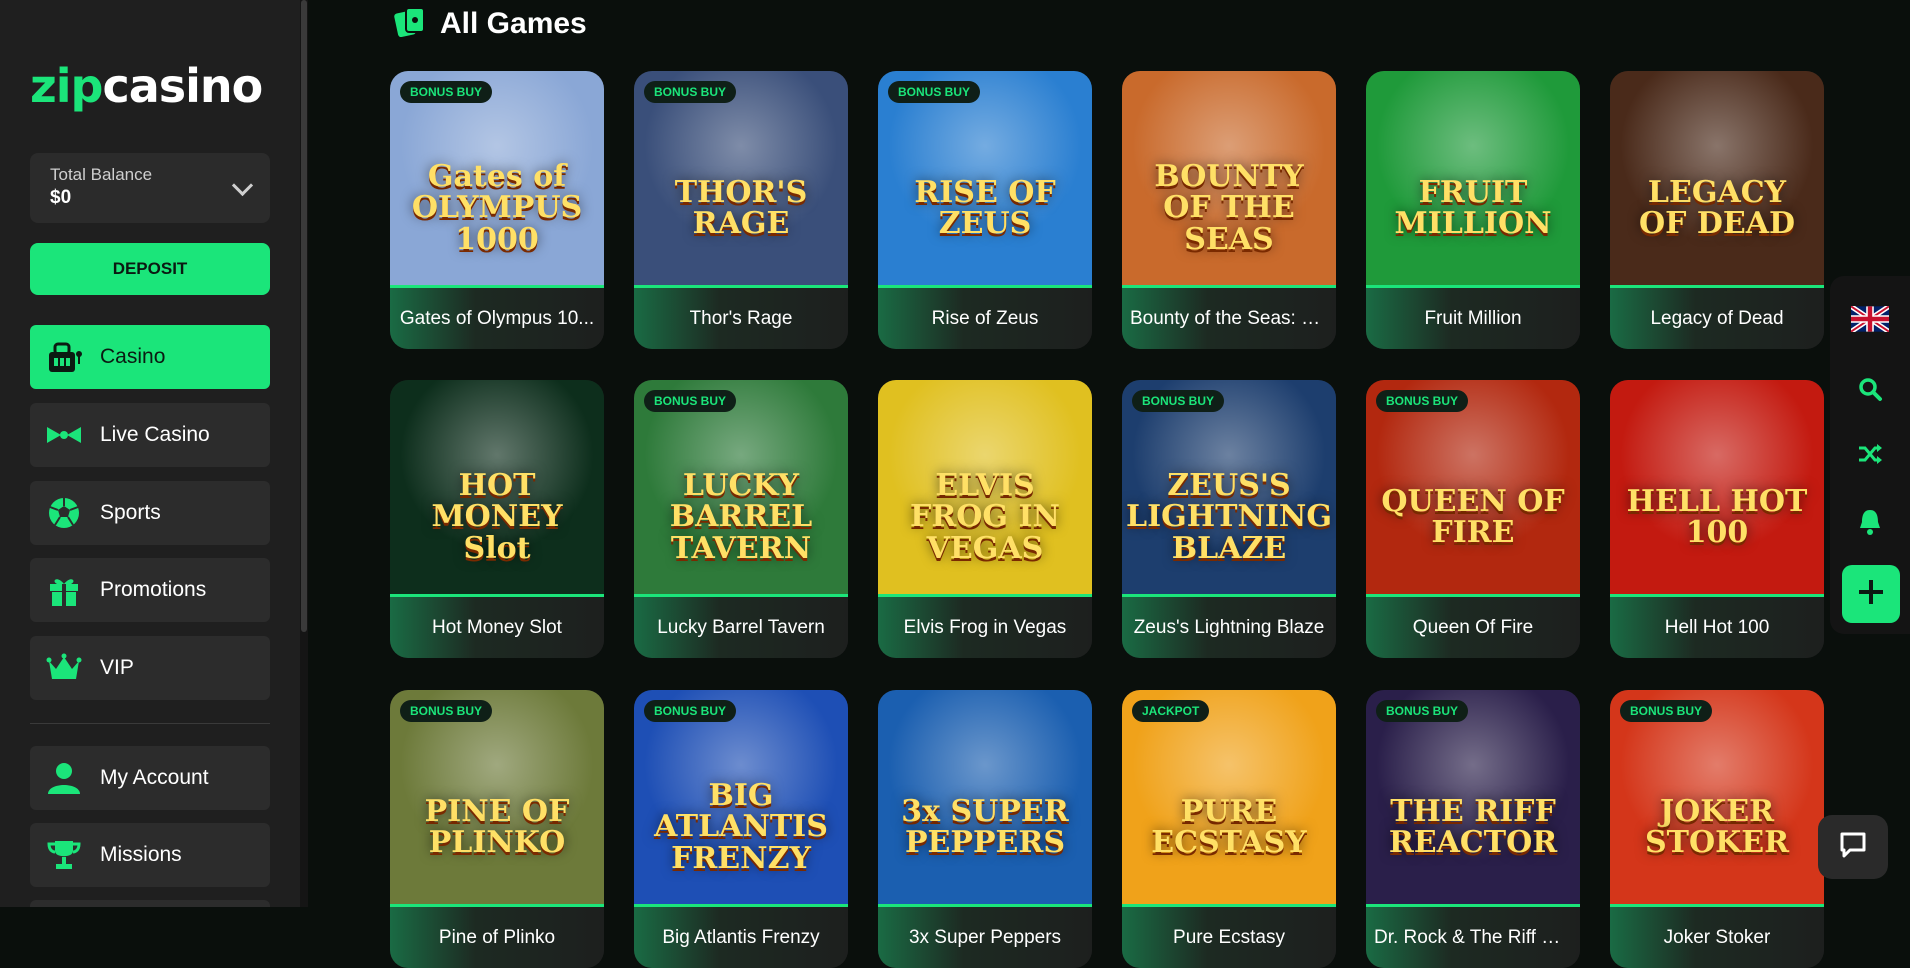 This screenshot has height=968, width=1910. Describe the element at coordinates (1229, 826) in the screenshot. I see `game-art-title: PURE ECSTASY` at that location.